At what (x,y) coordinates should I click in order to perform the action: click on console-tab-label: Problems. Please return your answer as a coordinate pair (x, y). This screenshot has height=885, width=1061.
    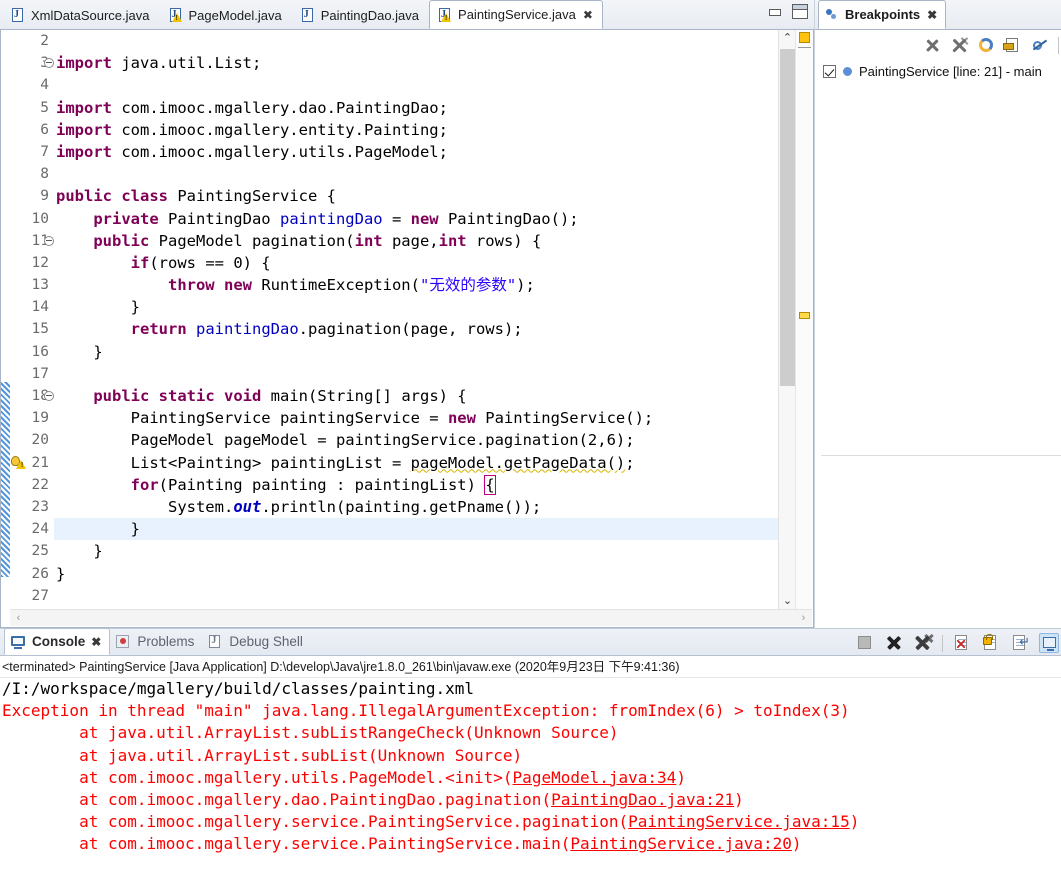
    Looking at the image, I should click on (166, 641).